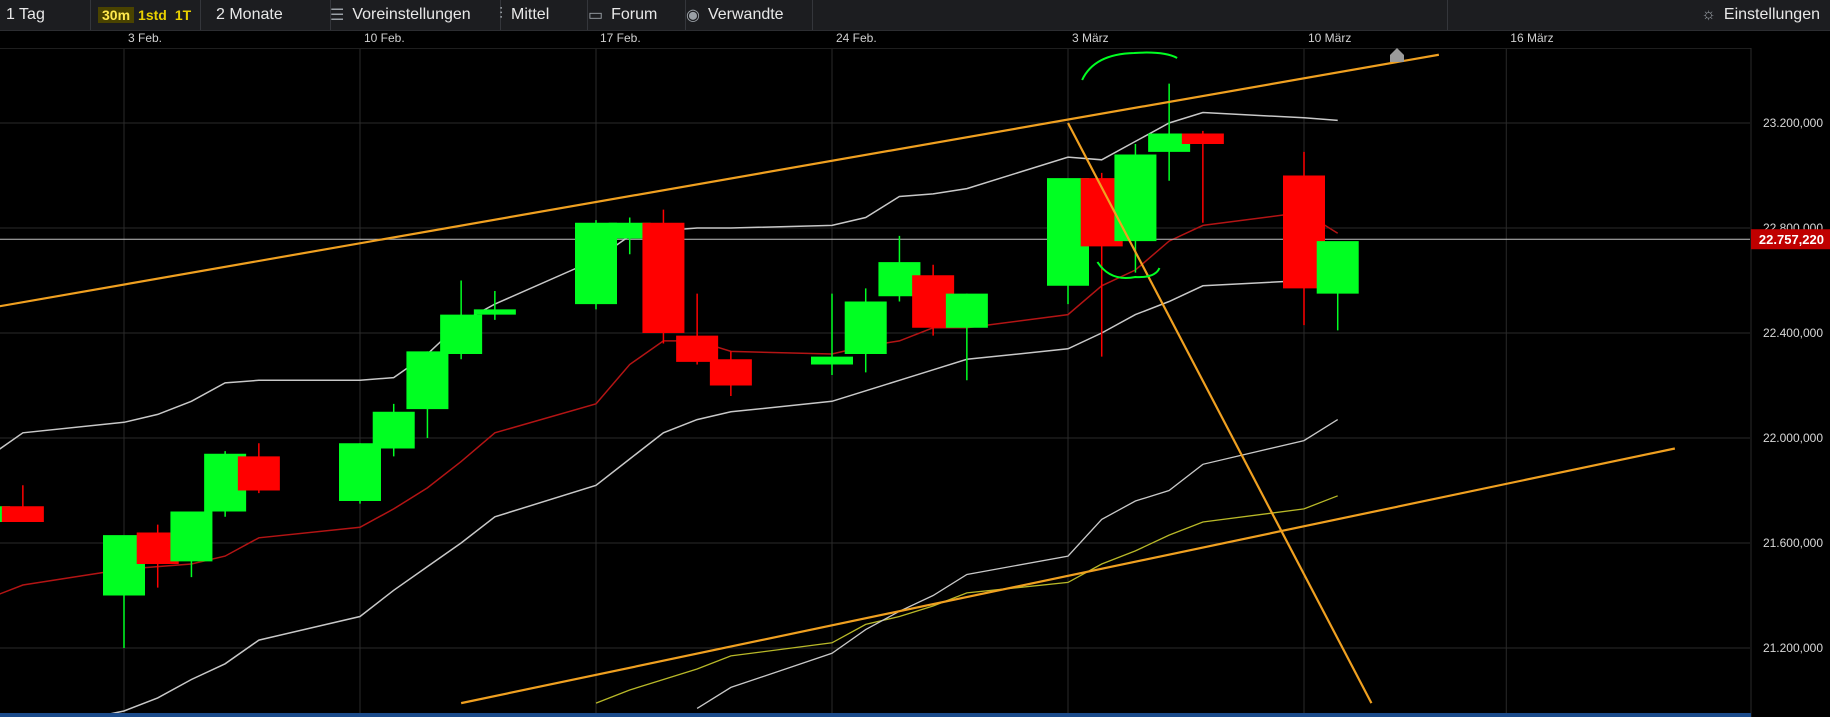 This screenshot has width=1830, height=717. What do you see at coordinates (1531, 38) in the screenshot?
I see `x-tick-label: 16 März` at bounding box center [1531, 38].